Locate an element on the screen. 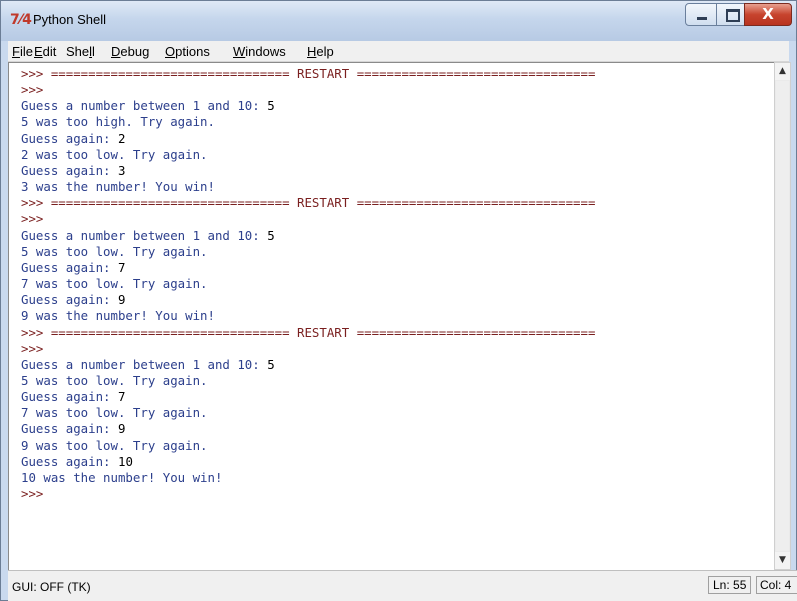  vertical-scrollbar: ▲ ▼ is located at coordinates (782, 316).